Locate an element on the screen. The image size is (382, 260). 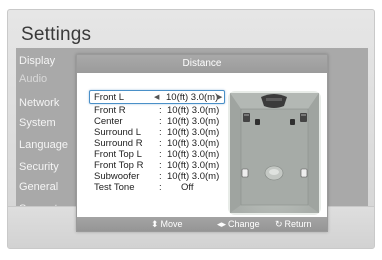
center-speaker-icon is located at coordinates (274, 101).